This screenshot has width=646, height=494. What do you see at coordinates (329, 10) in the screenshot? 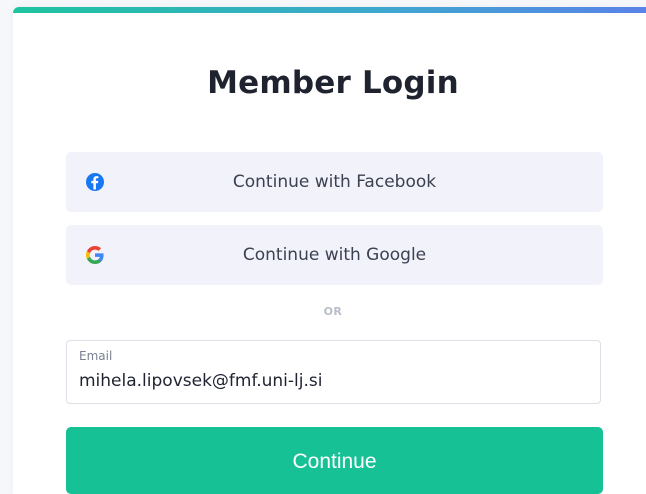
I see `accent-bar` at bounding box center [329, 10].